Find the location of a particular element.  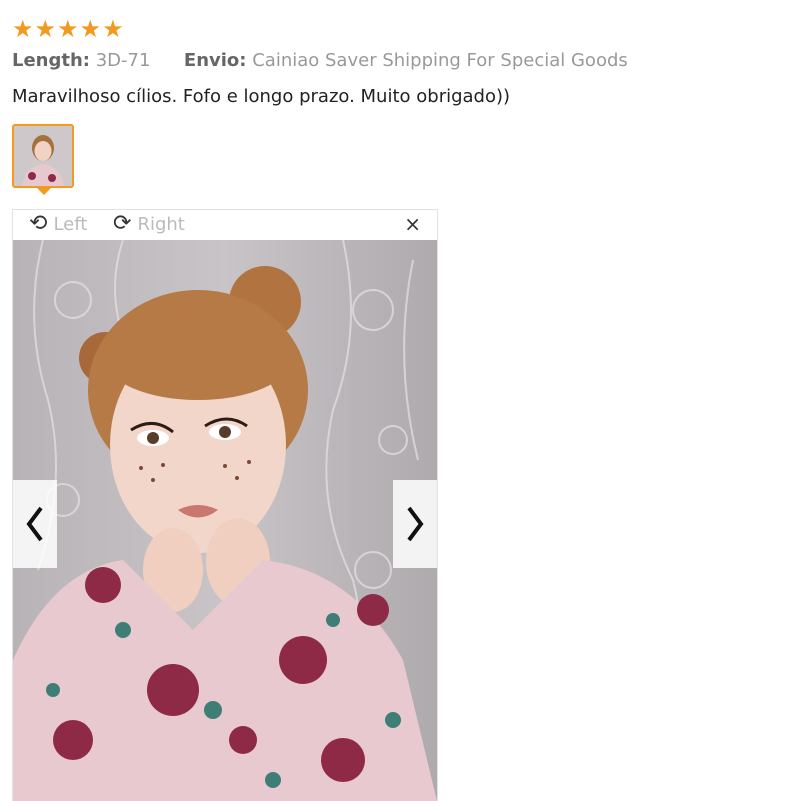

thumbnail-image is located at coordinates (43, 156).